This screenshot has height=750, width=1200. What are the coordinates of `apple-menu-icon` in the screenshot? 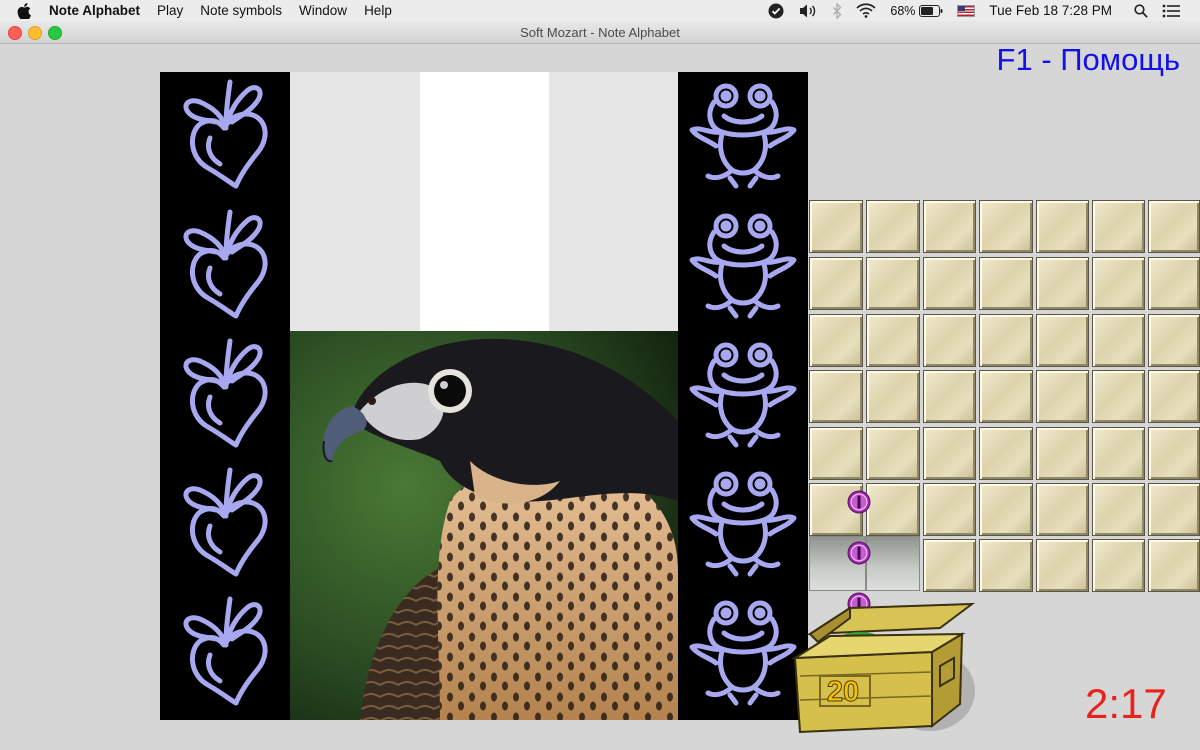 It's located at (24, 10).